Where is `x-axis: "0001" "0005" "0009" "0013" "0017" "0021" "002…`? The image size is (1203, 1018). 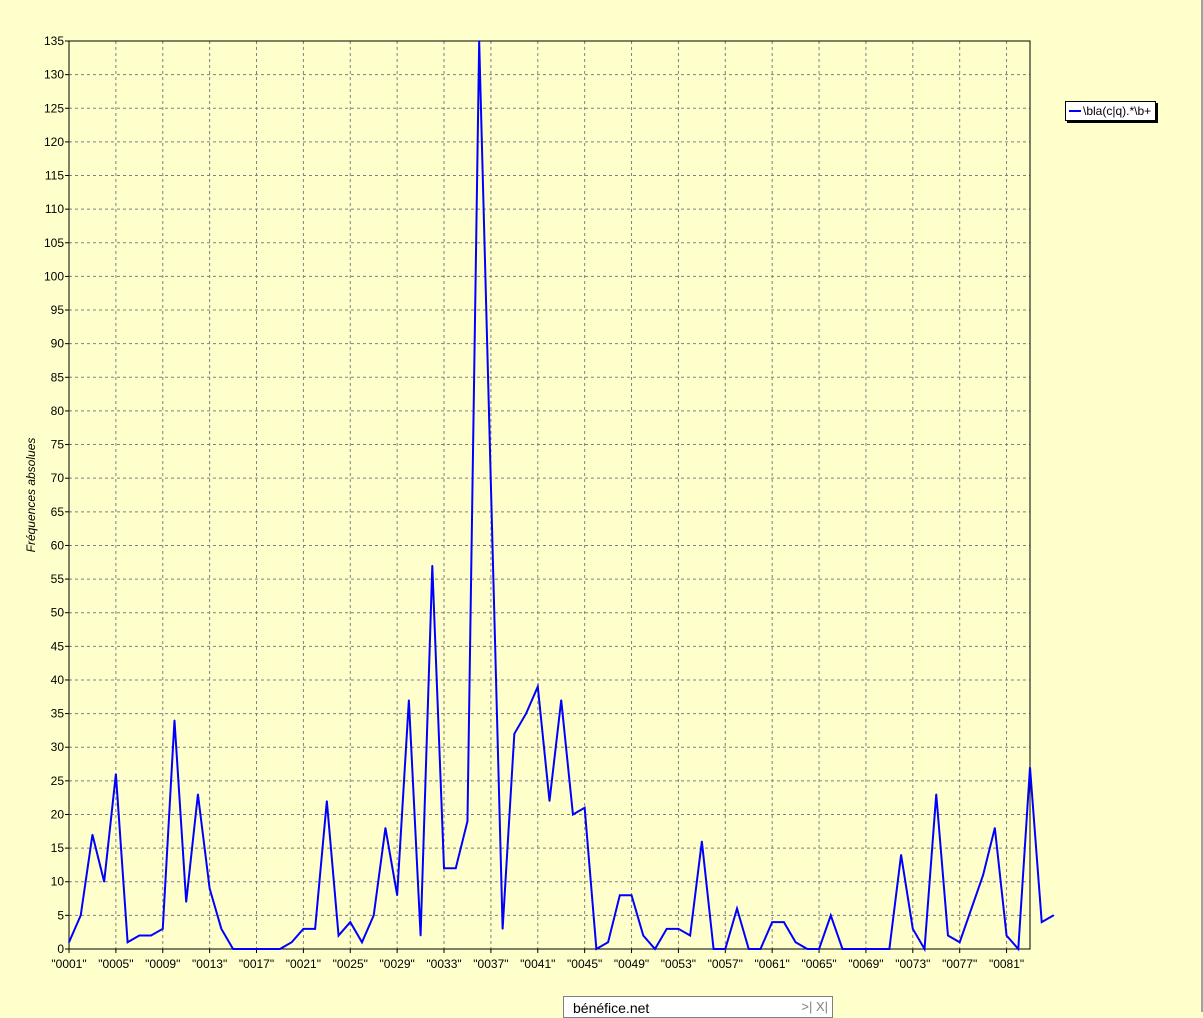
x-axis: "0001" "0005" "0009" "0013" "0017" "0021" "002… is located at coordinates (537, 960).